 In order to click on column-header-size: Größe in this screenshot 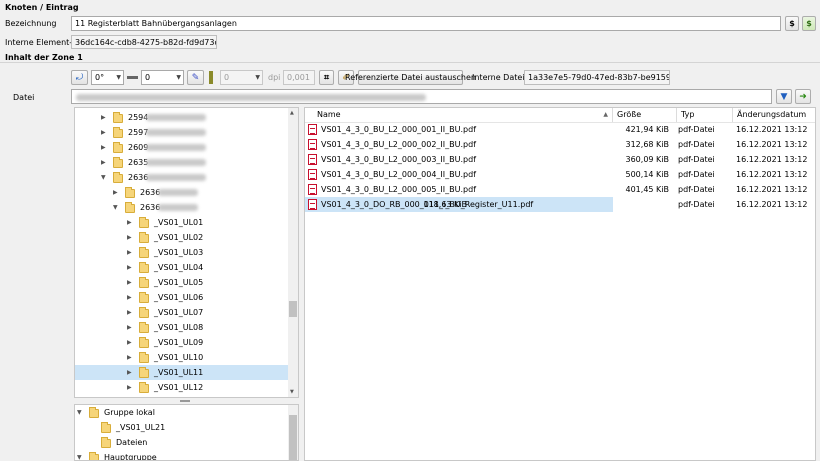, I will do `click(645, 115)`.